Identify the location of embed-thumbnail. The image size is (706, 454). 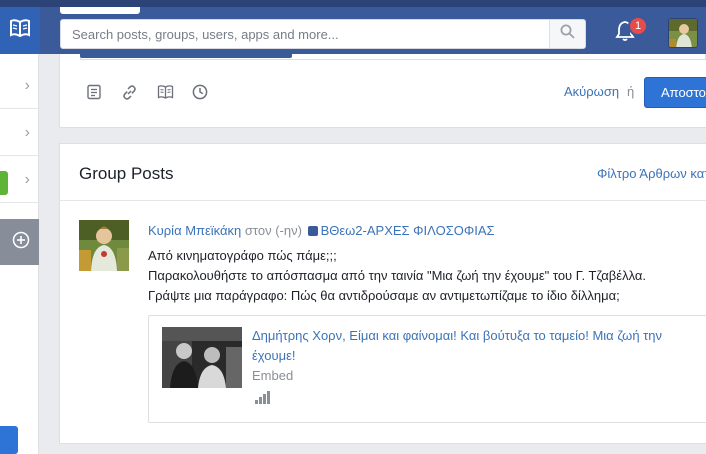
(202, 357).